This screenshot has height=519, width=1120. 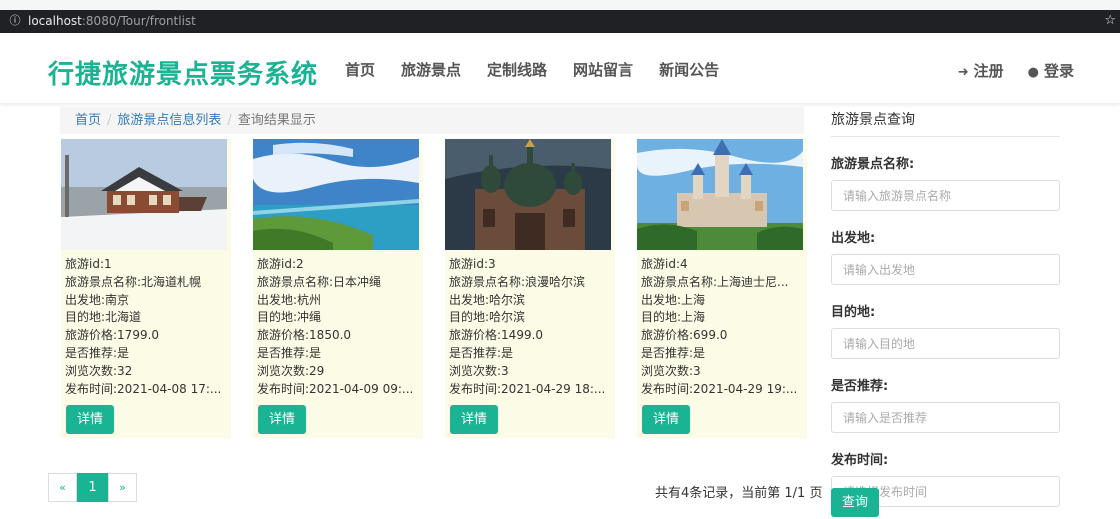 I want to click on breadcrumb-current: 查询结果显示, so click(x=276, y=120).